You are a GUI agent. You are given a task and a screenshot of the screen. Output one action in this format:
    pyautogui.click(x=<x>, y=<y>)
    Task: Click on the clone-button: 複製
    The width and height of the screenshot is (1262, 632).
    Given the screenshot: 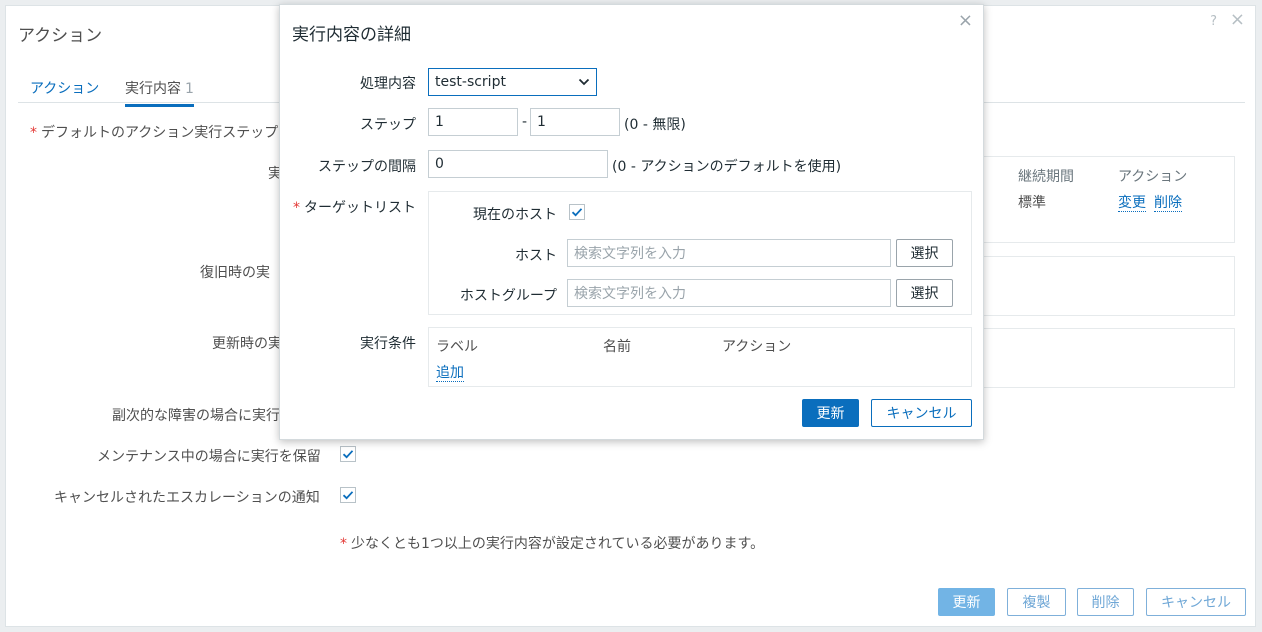 What is the action you would take?
    pyautogui.click(x=1036, y=602)
    